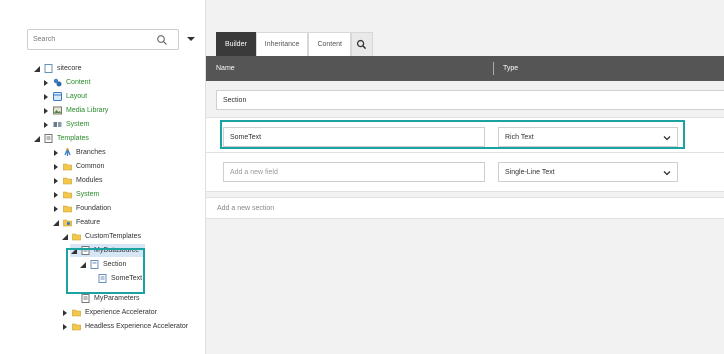  I want to click on tab-content: Content, so click(329, 44).